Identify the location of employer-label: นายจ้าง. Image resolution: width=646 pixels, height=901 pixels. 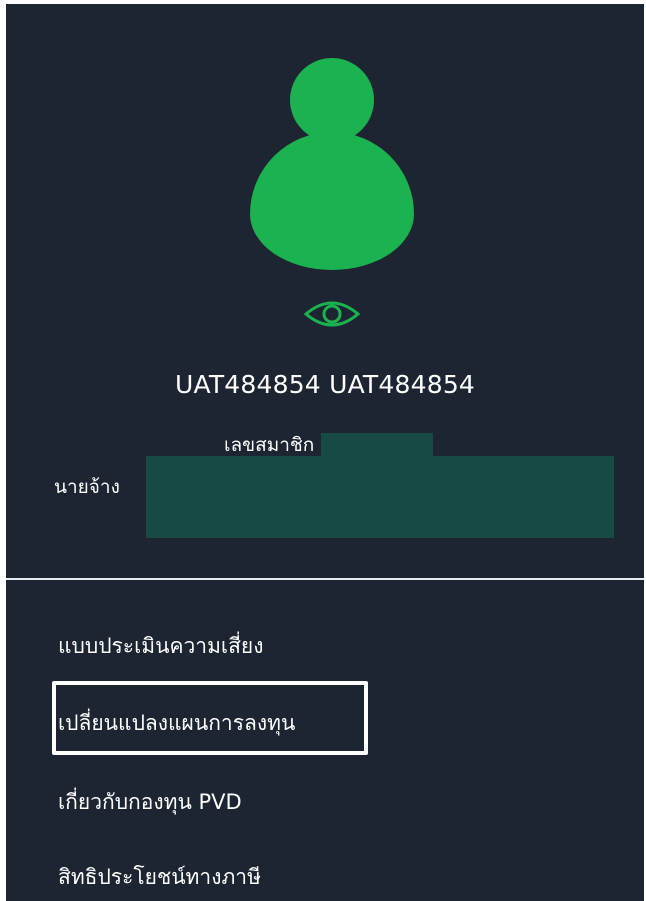
(87, 487).